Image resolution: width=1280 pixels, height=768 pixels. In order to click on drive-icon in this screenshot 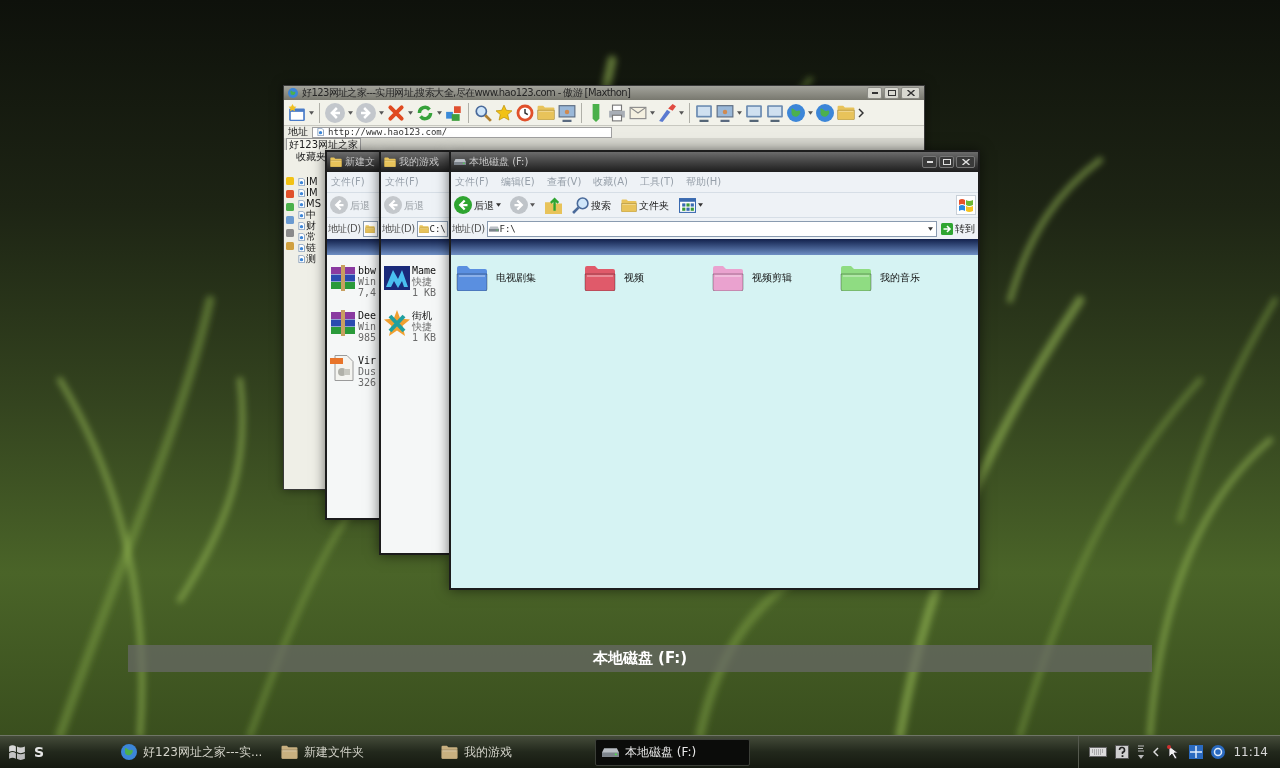, I will do `click(493, 228)`.